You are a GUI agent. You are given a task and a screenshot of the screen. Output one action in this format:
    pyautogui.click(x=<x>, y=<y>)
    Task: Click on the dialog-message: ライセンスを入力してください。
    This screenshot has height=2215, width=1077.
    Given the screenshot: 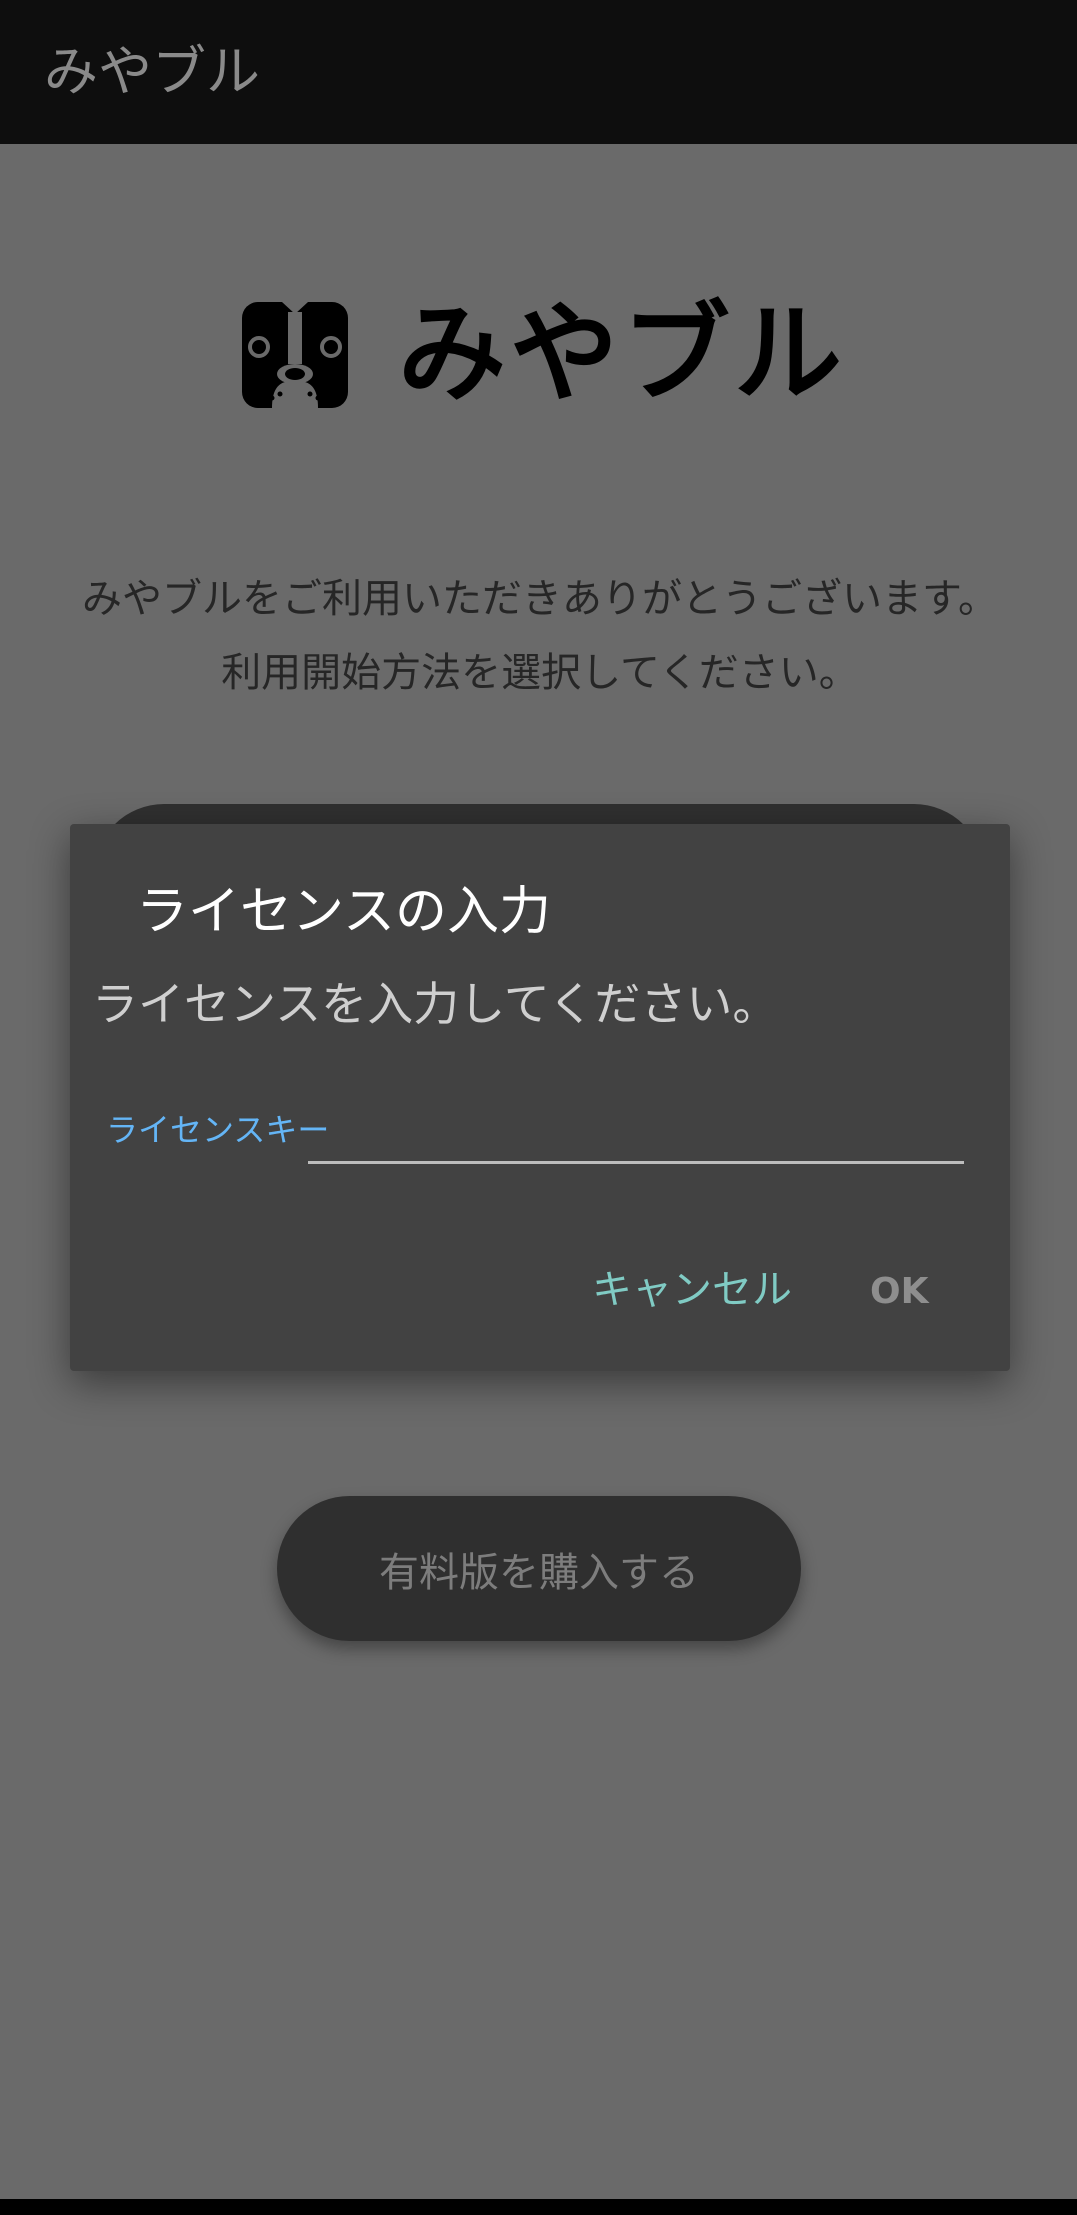 What is the action you would take?
    pyautogui.click(x=435, y=1004)
    